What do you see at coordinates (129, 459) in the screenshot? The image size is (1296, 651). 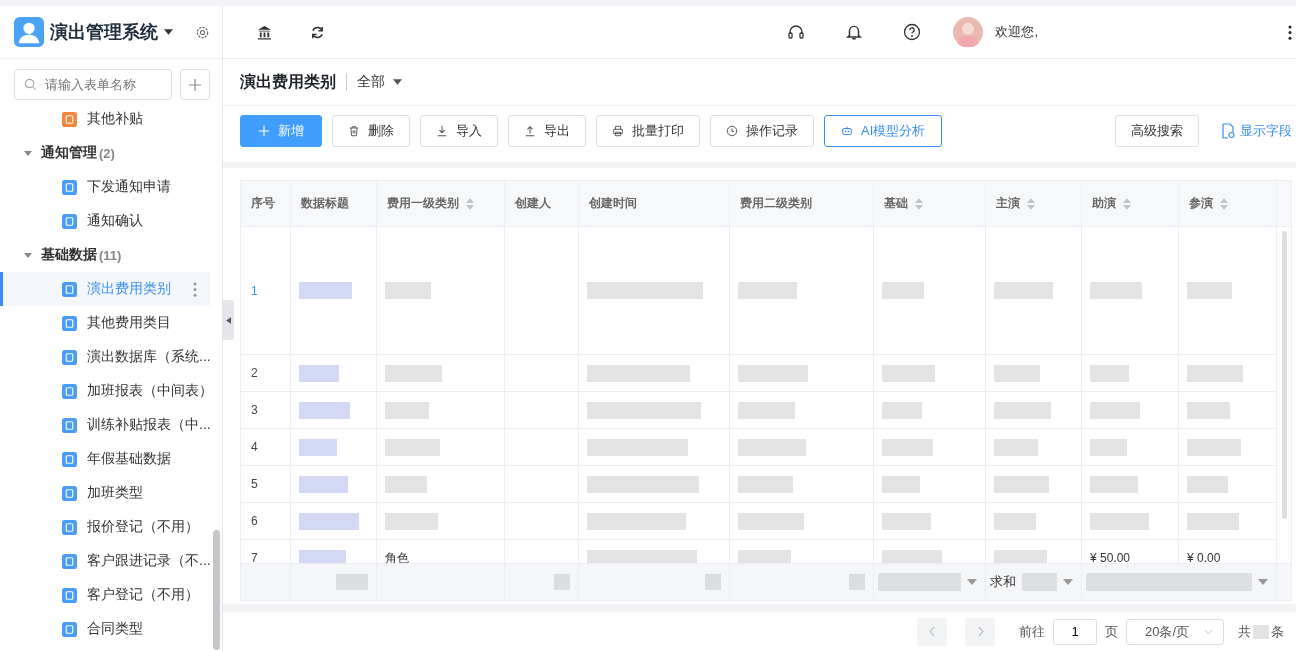 I see `item-label: 年假基础数据` at bounding box center [129, 459].